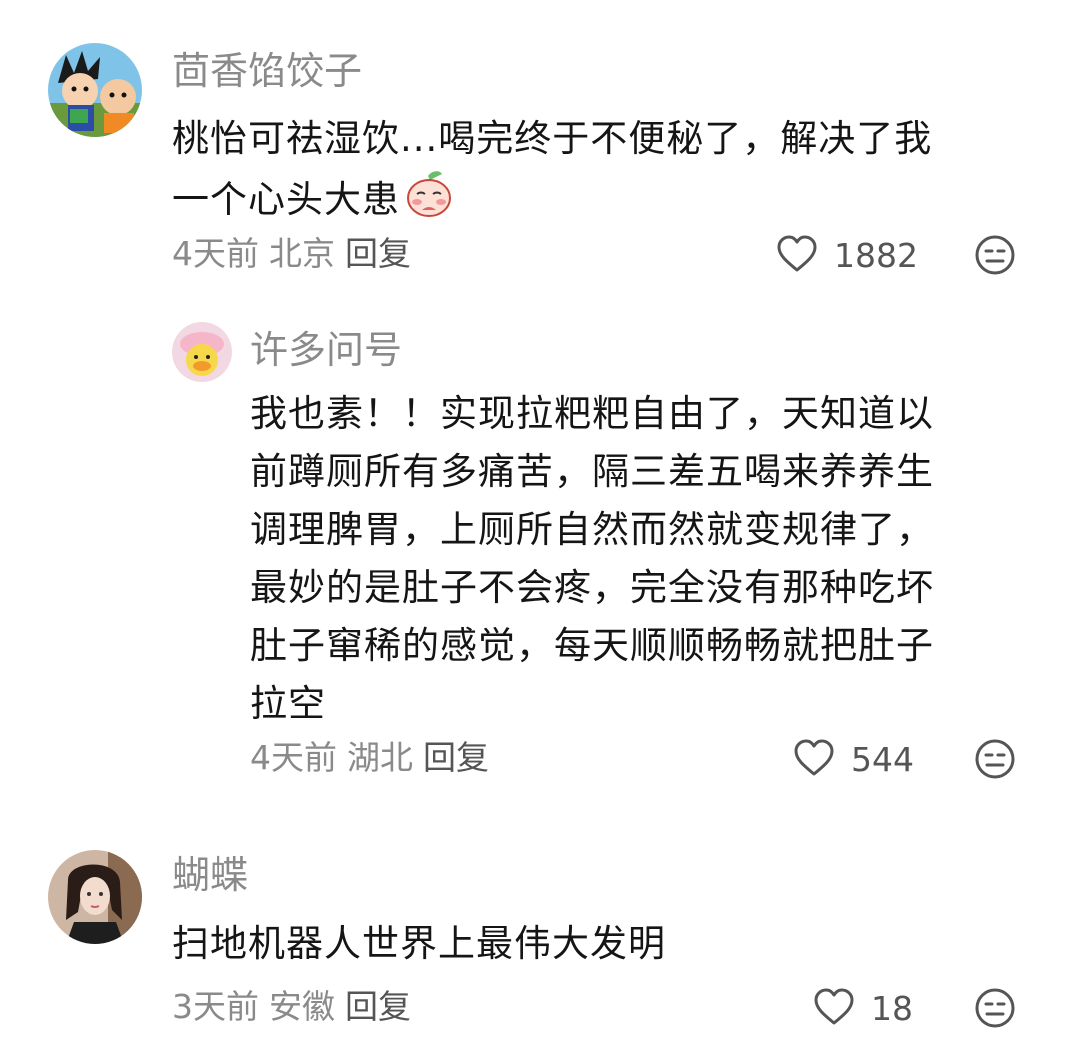 The width and height of the screenshot is (1080, 1045). Describe the element at coordinates (210, 875) in the screenshot. I see `username: 蝴蝶` at that location.